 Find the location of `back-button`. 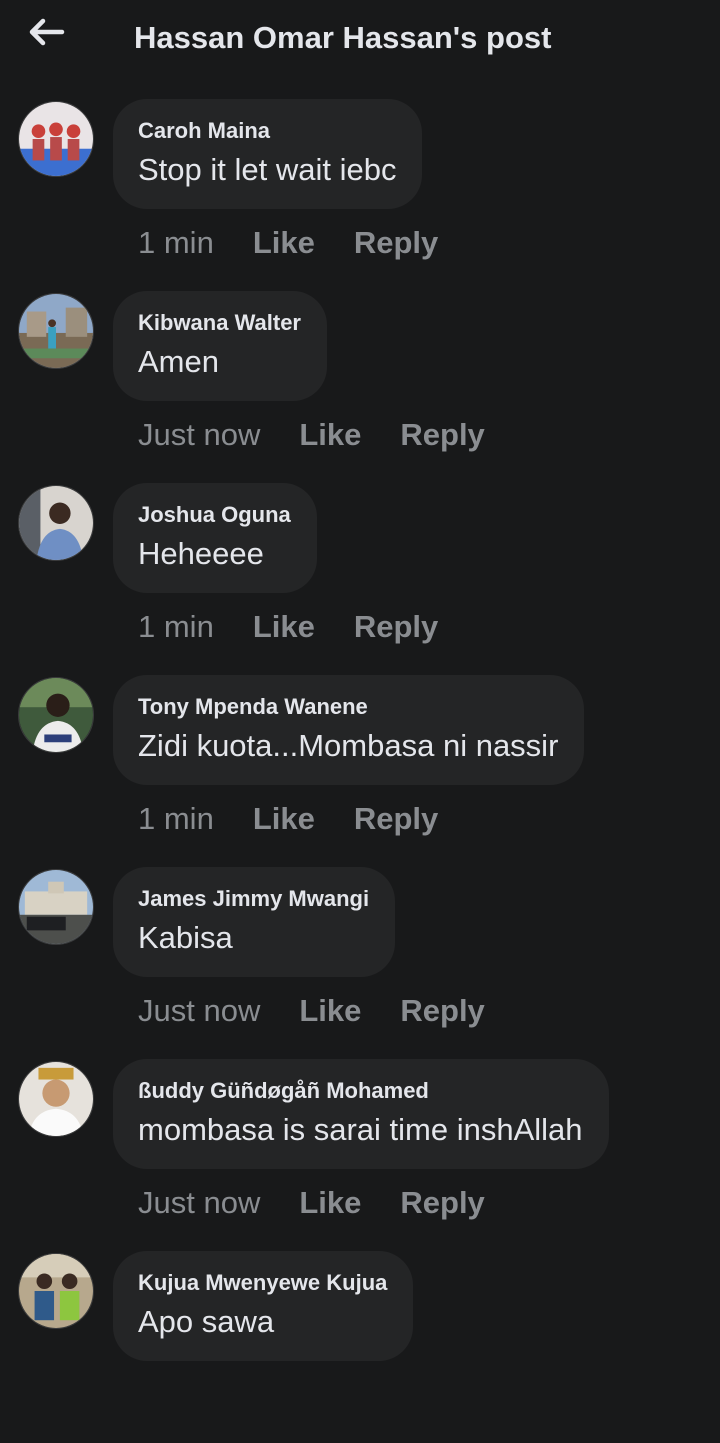

back-button is located at coordinates (47, 34).